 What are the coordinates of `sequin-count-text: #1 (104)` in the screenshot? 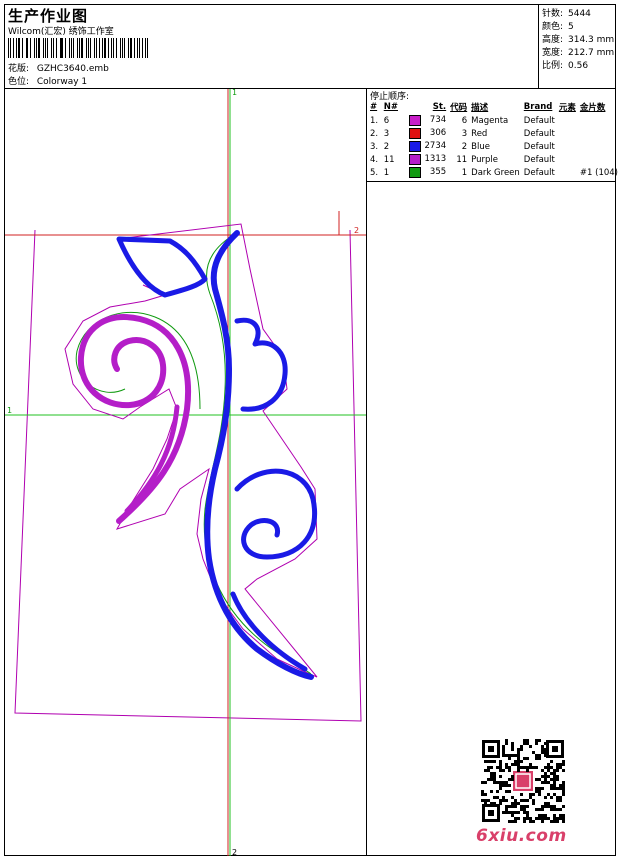 It's located at (598, 172).